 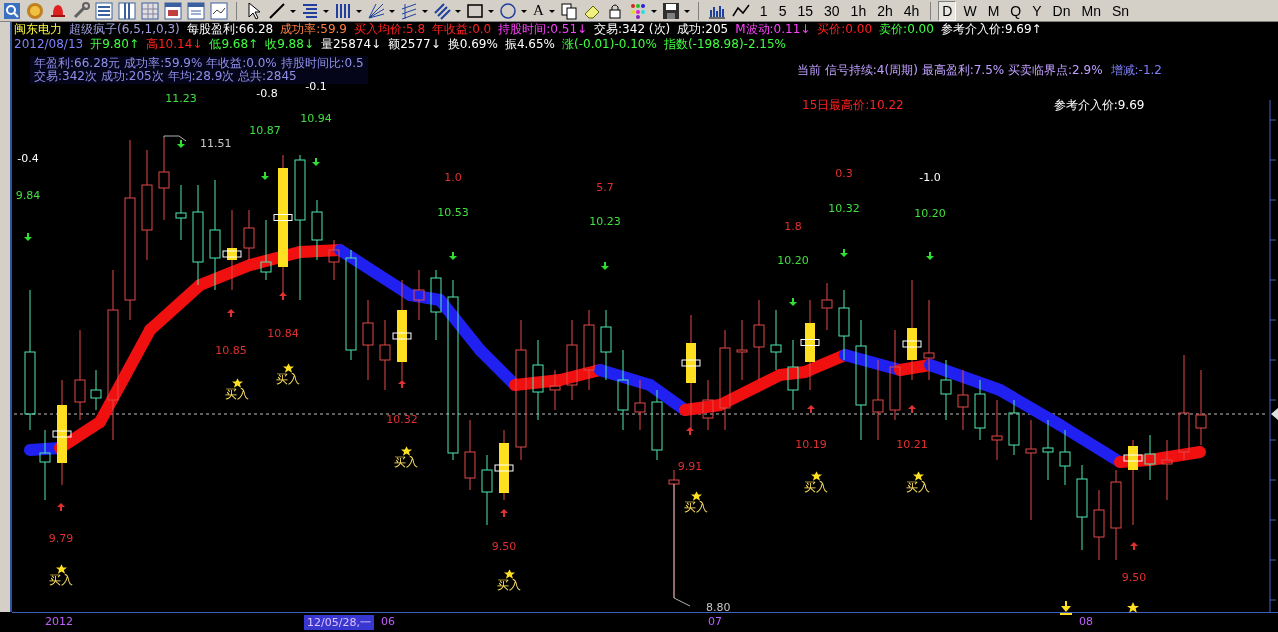 I want to click on period-button: Dn, so click(x=1061, y=10).